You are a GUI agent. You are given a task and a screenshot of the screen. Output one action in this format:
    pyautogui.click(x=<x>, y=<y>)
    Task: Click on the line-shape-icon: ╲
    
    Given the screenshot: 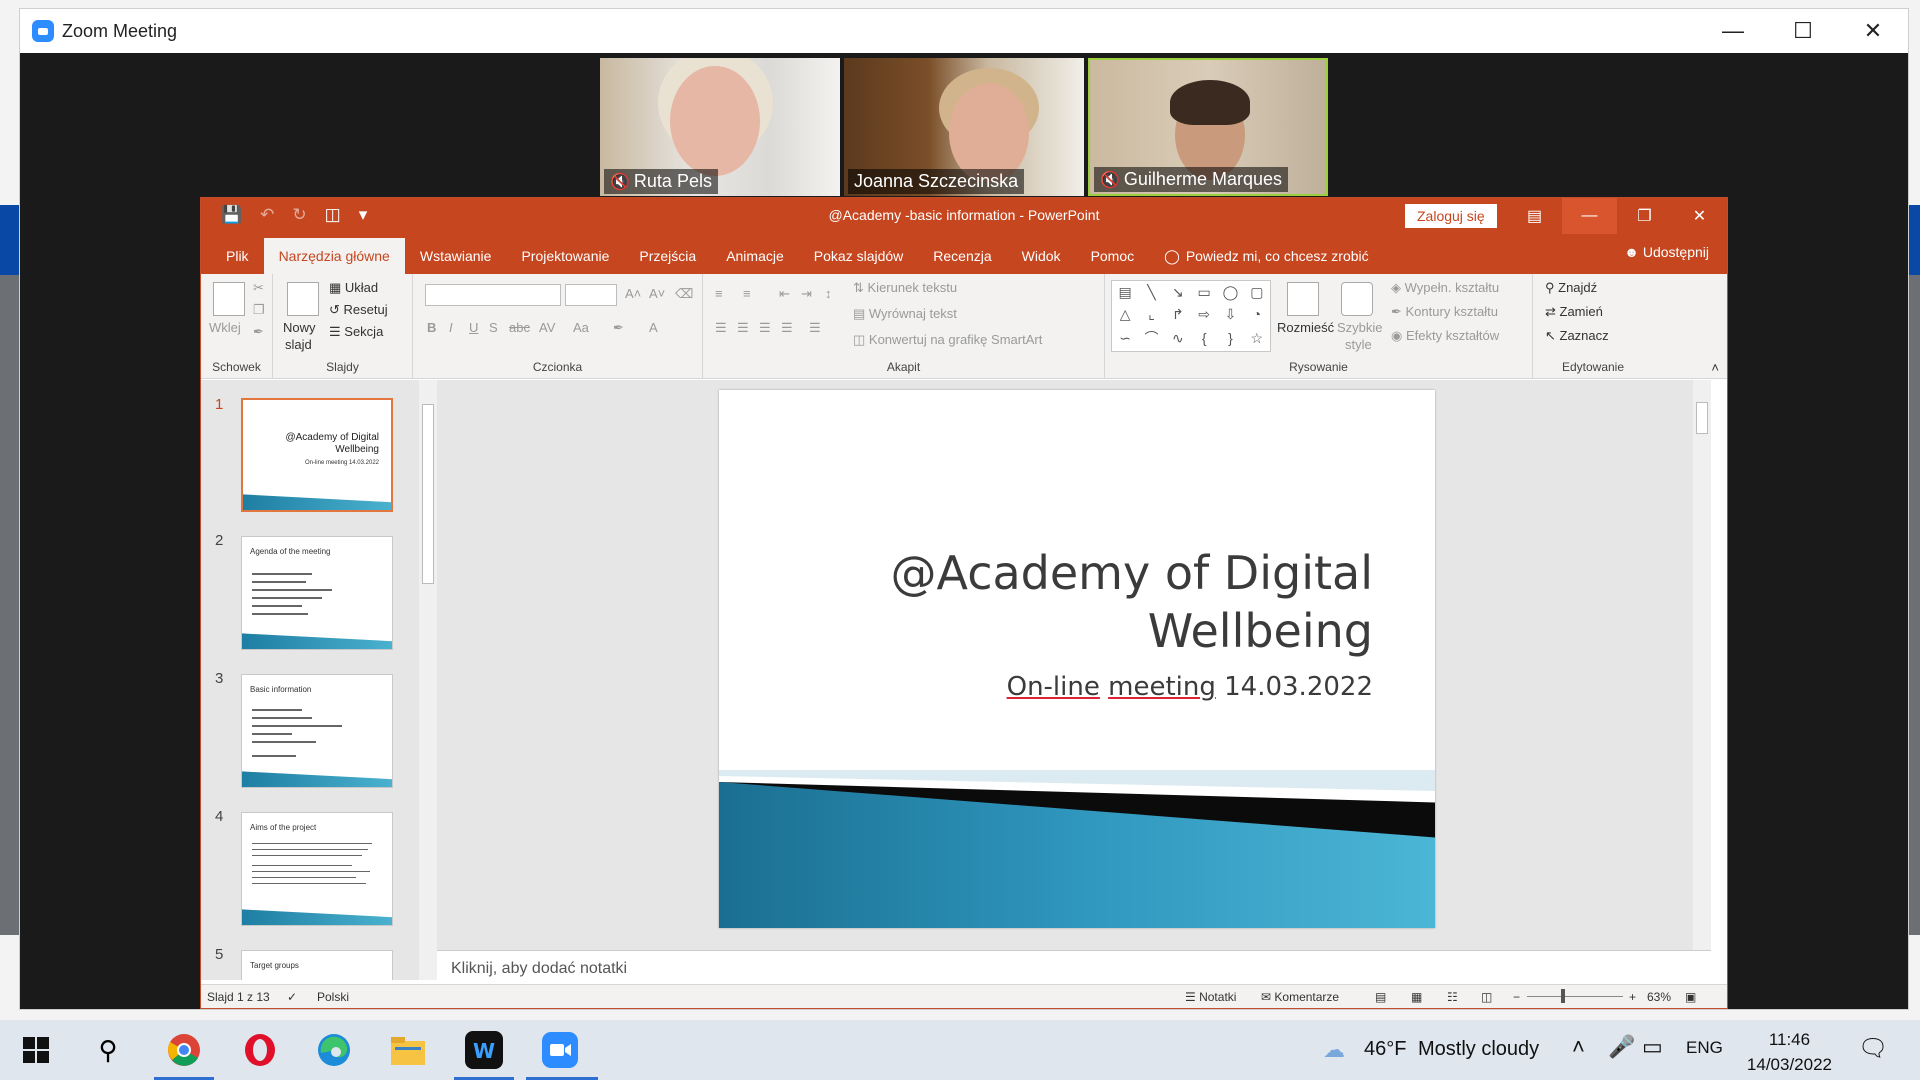 What is the action you would take?
    pyautogui.click(x=1151, y=292)
    